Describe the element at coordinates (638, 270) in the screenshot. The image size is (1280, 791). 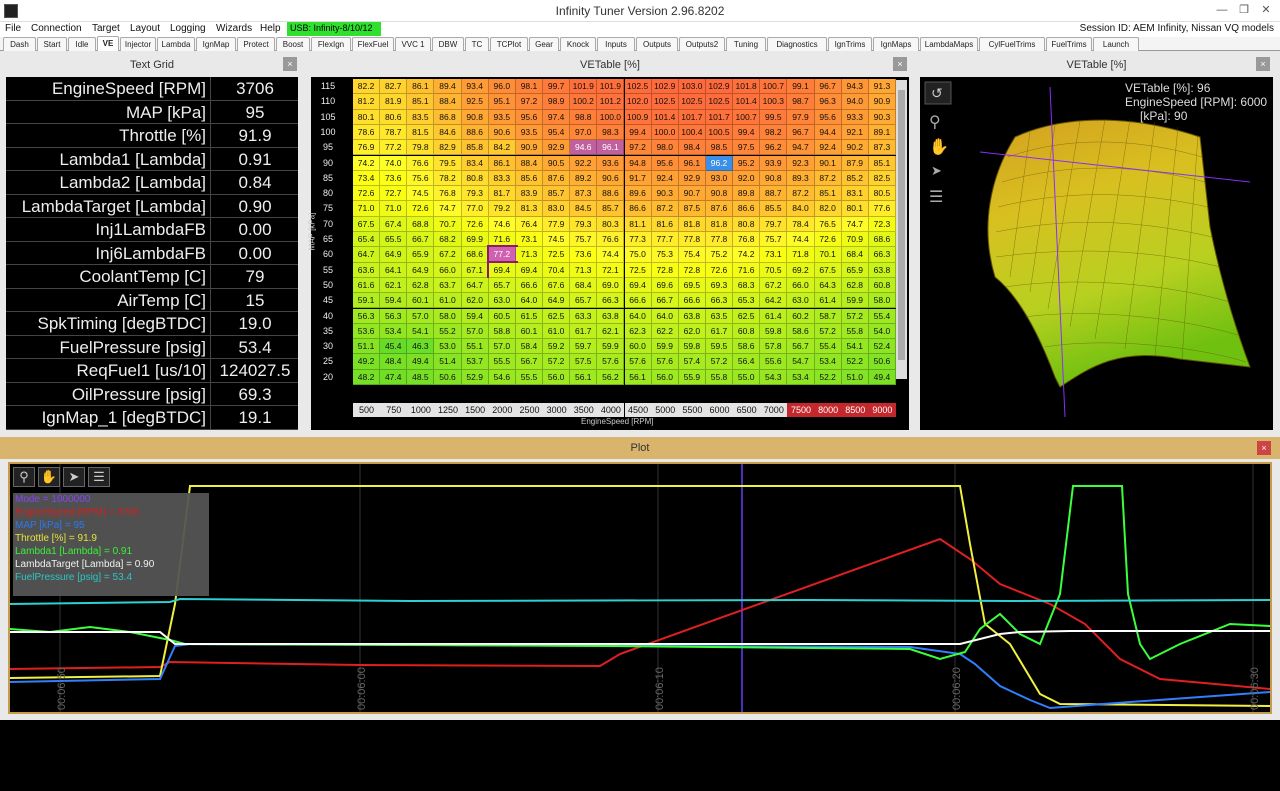
I see `ve-cell: 72.5` at that location.